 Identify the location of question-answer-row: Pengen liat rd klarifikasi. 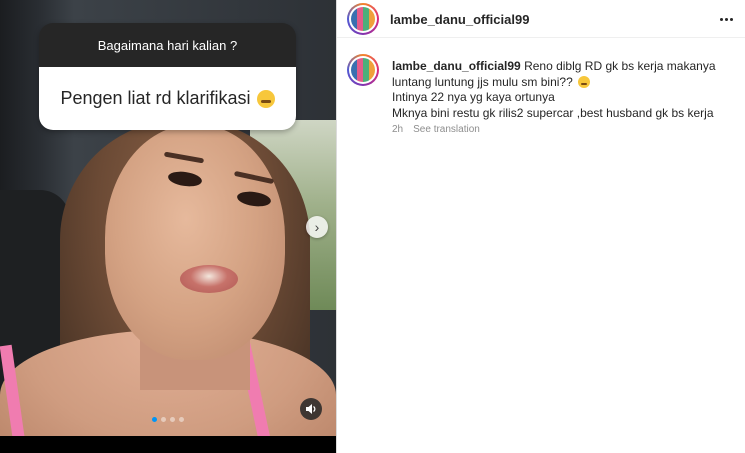
(167, 98).